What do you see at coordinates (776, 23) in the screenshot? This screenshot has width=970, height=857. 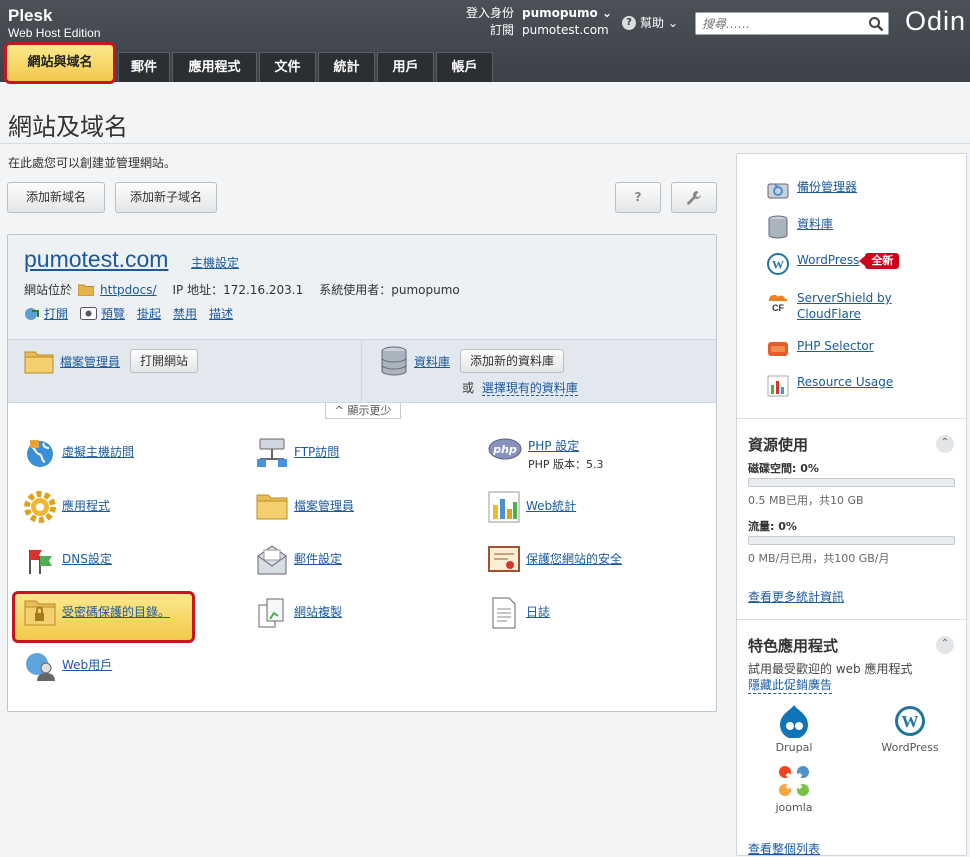 I see `search-input` at bounding box center [776, 23].